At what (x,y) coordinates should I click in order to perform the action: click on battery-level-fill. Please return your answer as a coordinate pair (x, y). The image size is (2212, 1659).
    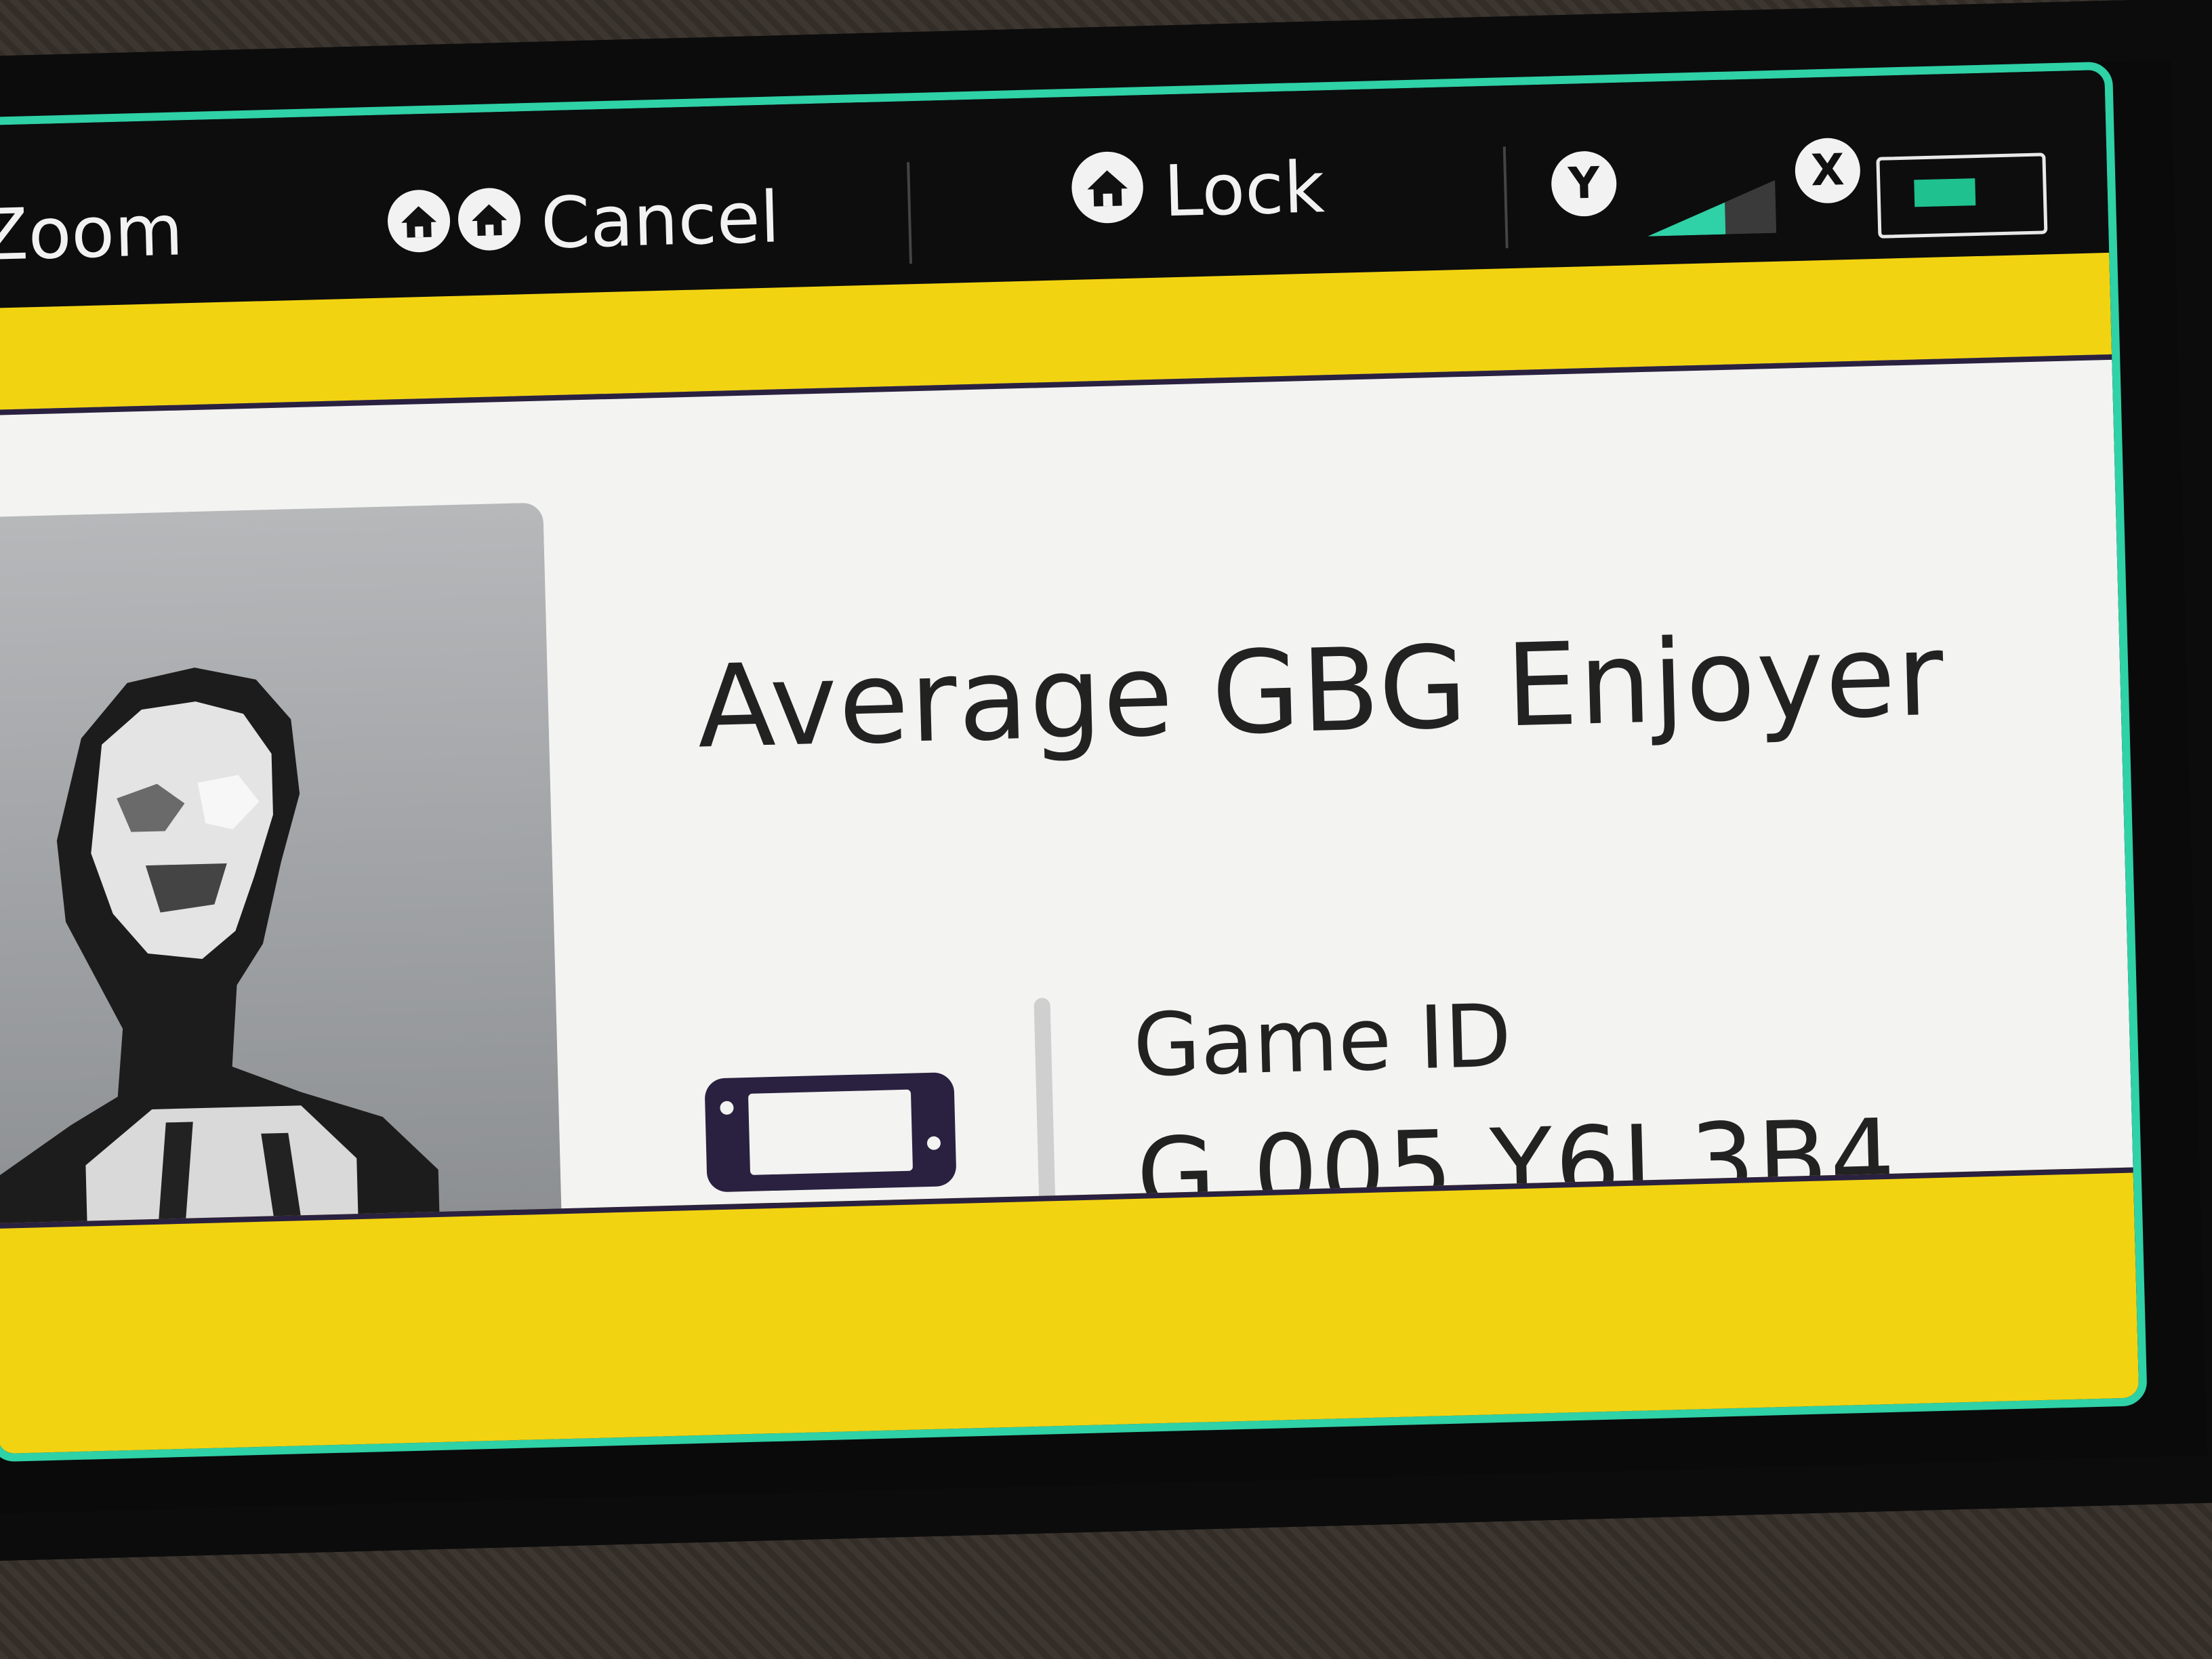
    Looking at the image, I should click on (1945, 193).